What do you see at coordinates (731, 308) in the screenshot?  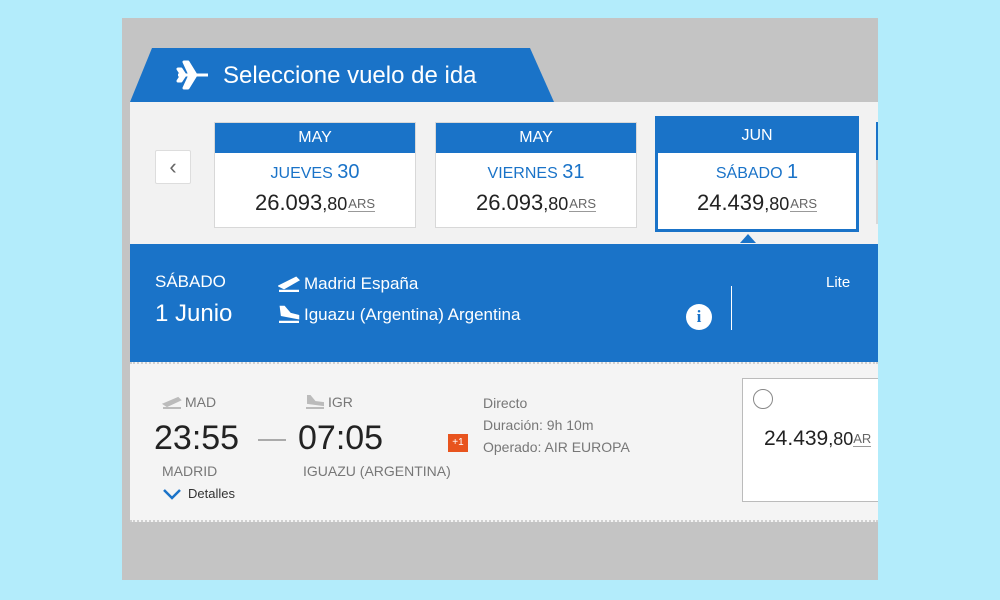 I see `summary-divider` at bounding box center [731, 308].